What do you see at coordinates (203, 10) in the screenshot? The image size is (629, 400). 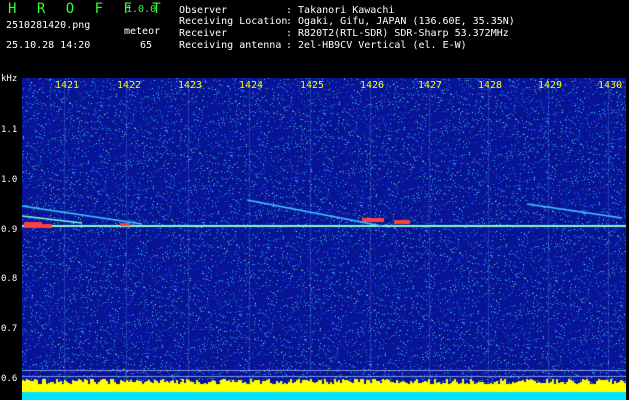 I see `observer-label: Observer` at bounding box center [203, 10].